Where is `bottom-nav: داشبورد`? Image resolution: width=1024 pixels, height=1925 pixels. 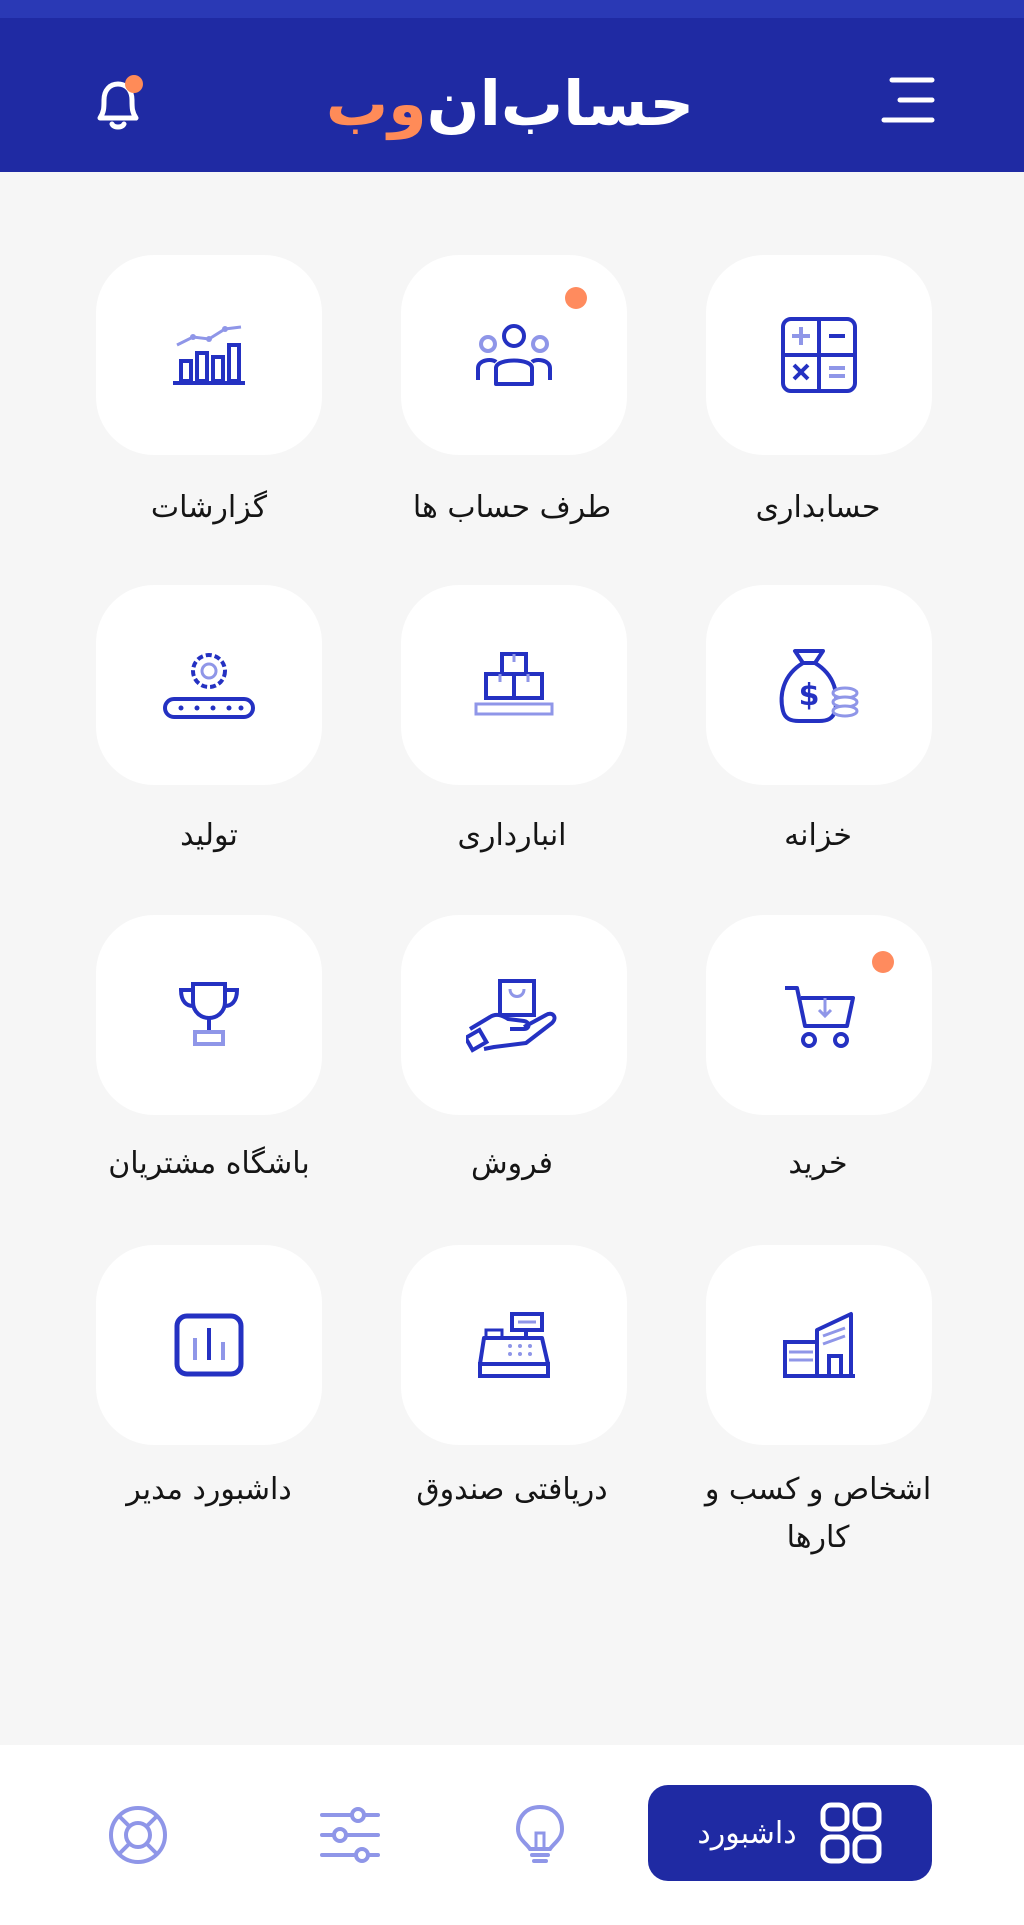
bottom-nav: داشبورد is located at coordinates (512, 1835).